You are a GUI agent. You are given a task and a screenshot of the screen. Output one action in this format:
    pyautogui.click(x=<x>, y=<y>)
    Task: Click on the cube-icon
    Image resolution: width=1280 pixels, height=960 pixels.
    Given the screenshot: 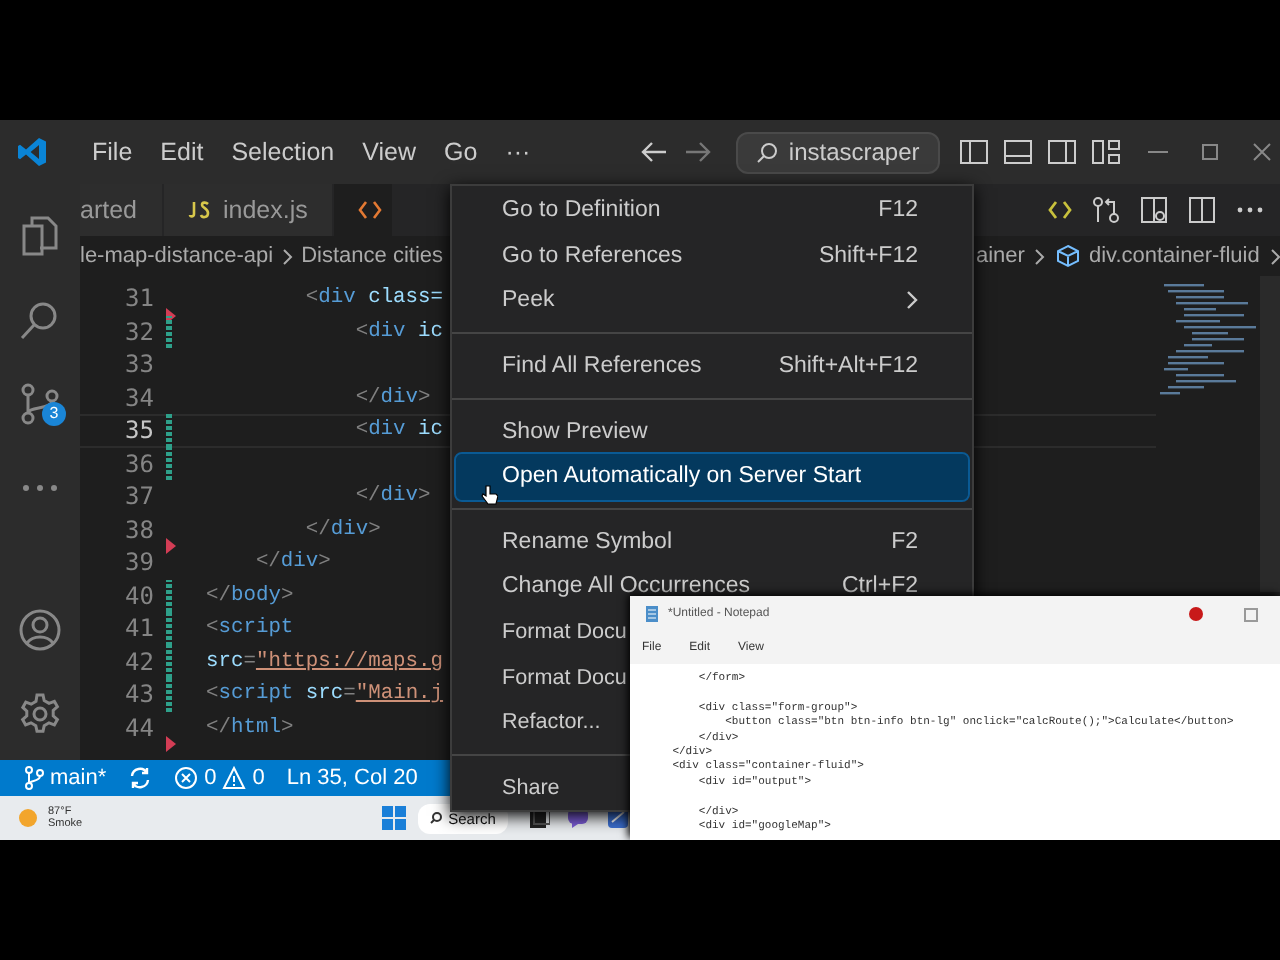 What is the action you would take?
    pyautogui.click(x=1068, y=256)
    